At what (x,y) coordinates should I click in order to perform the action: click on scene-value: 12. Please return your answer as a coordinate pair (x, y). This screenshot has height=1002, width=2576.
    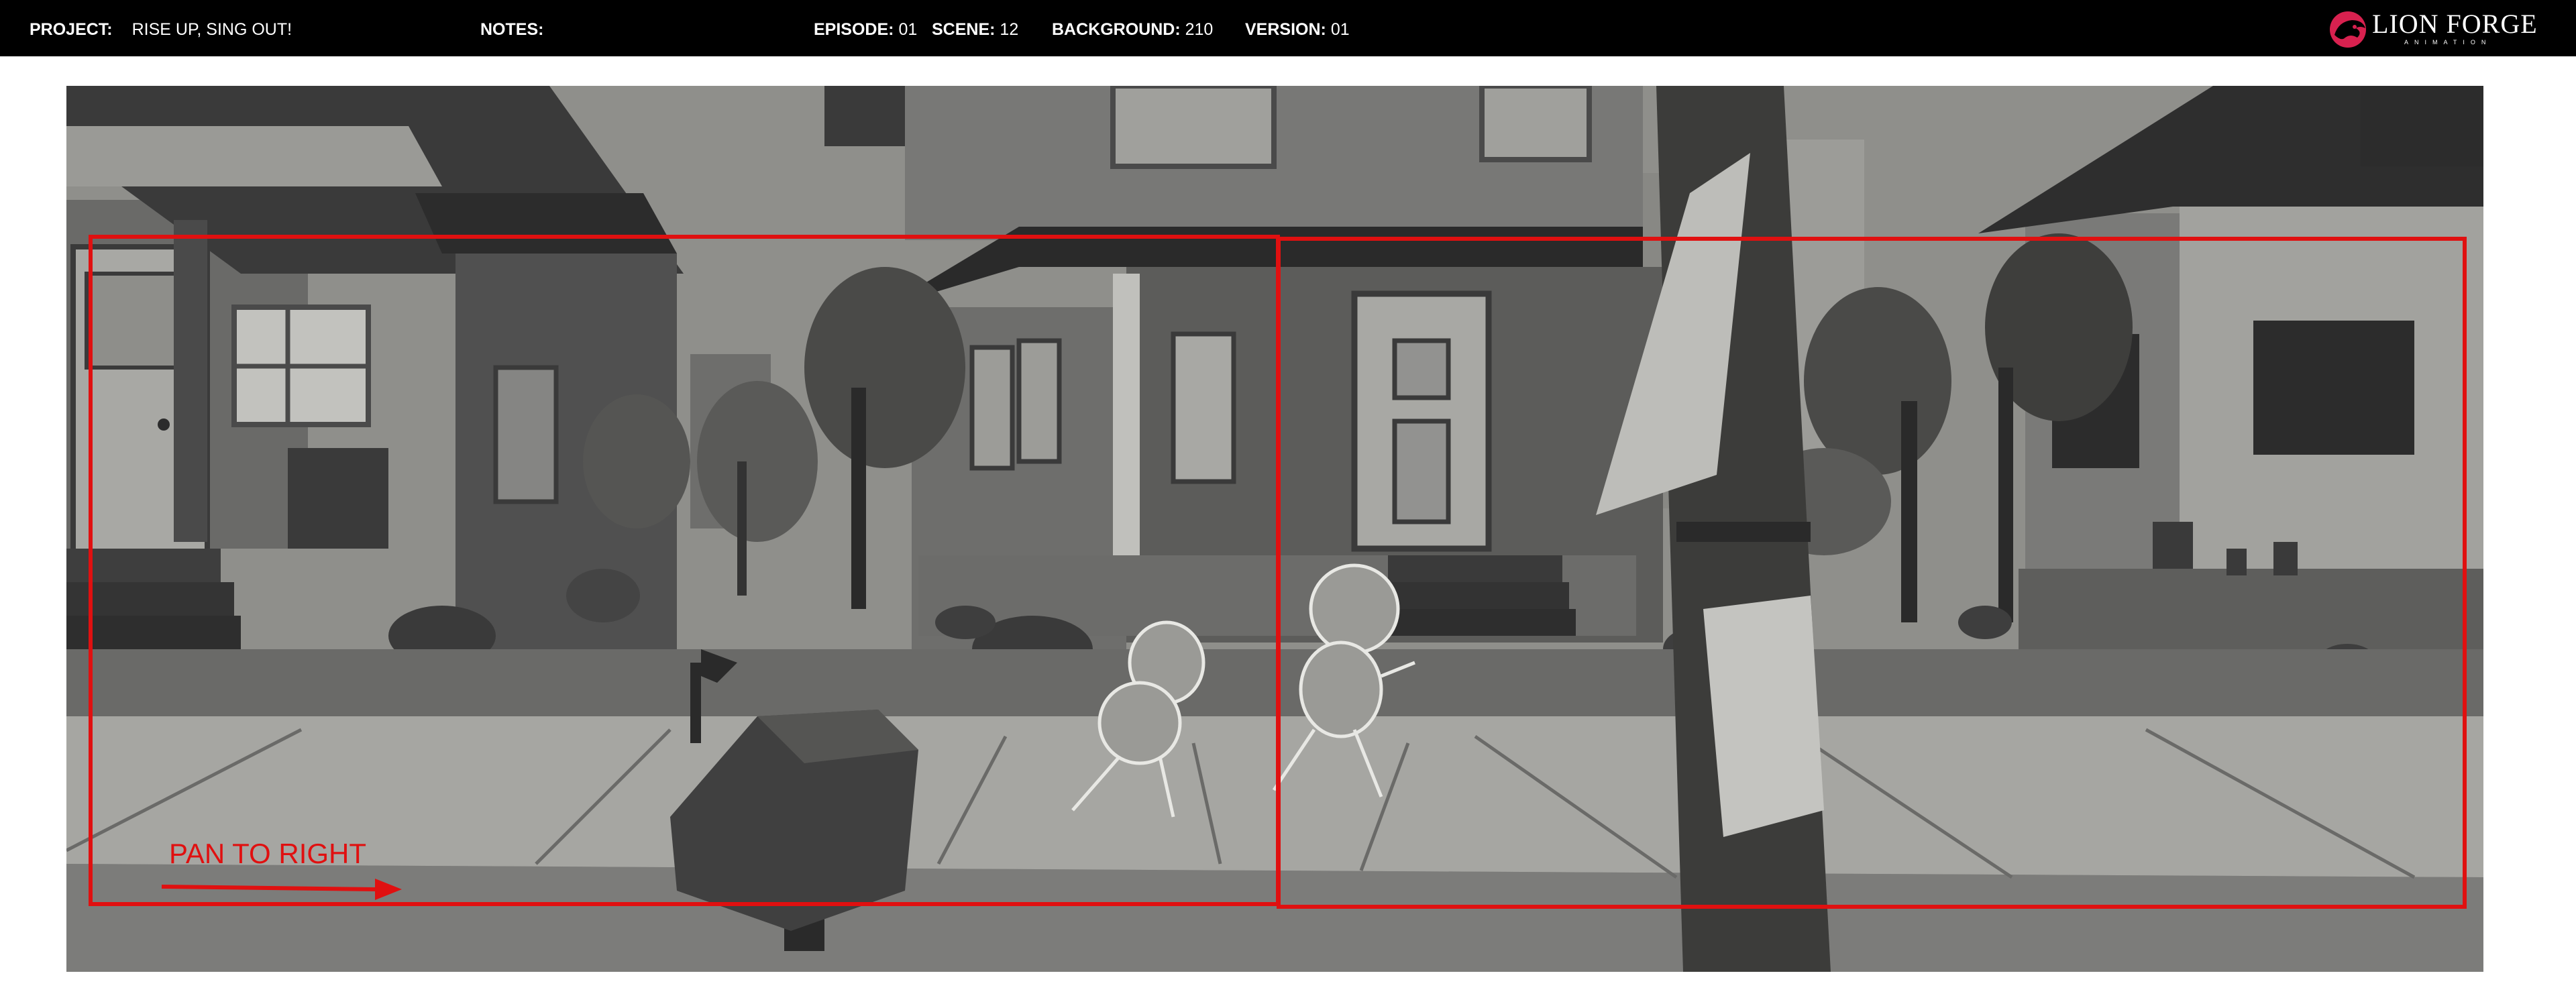
    Looking at the image, I should click on (1009, 30).